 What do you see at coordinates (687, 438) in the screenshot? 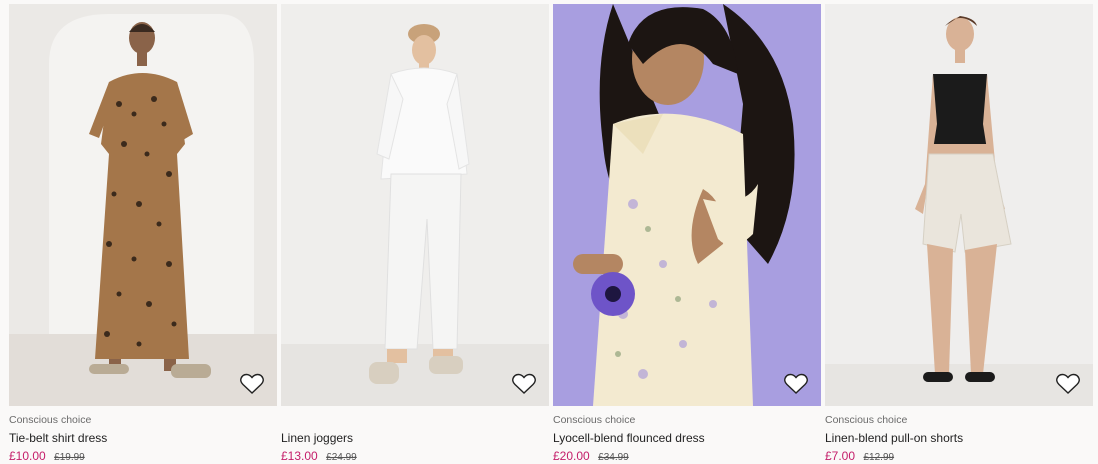
I see `product-name: Lyocell-blend flounced dress` at bounding box center [687, 438].